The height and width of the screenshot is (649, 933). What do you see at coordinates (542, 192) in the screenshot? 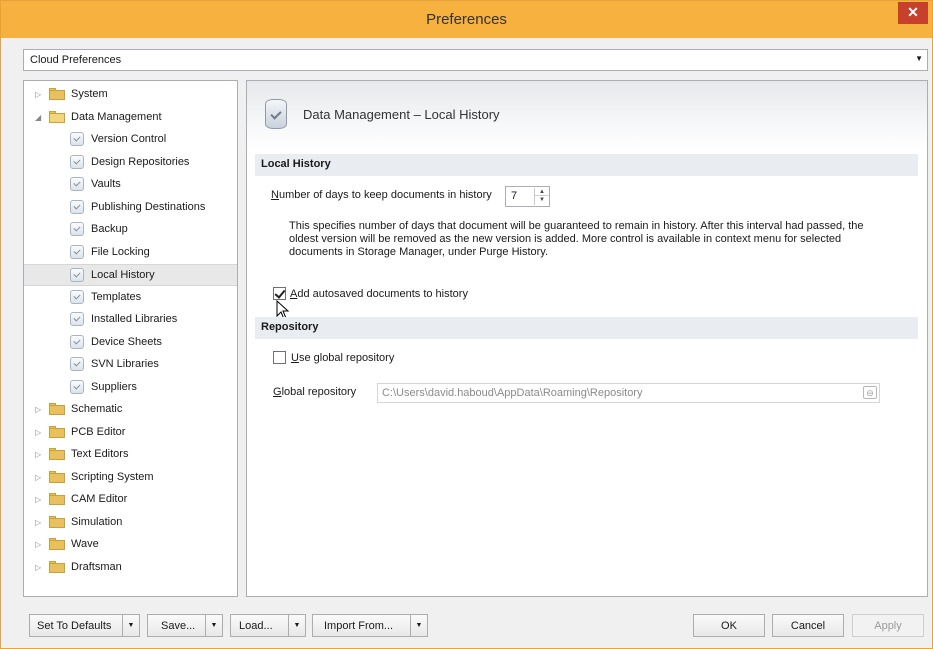
I see `spin-up-icon: ▲` at bounding box center [542, 192].